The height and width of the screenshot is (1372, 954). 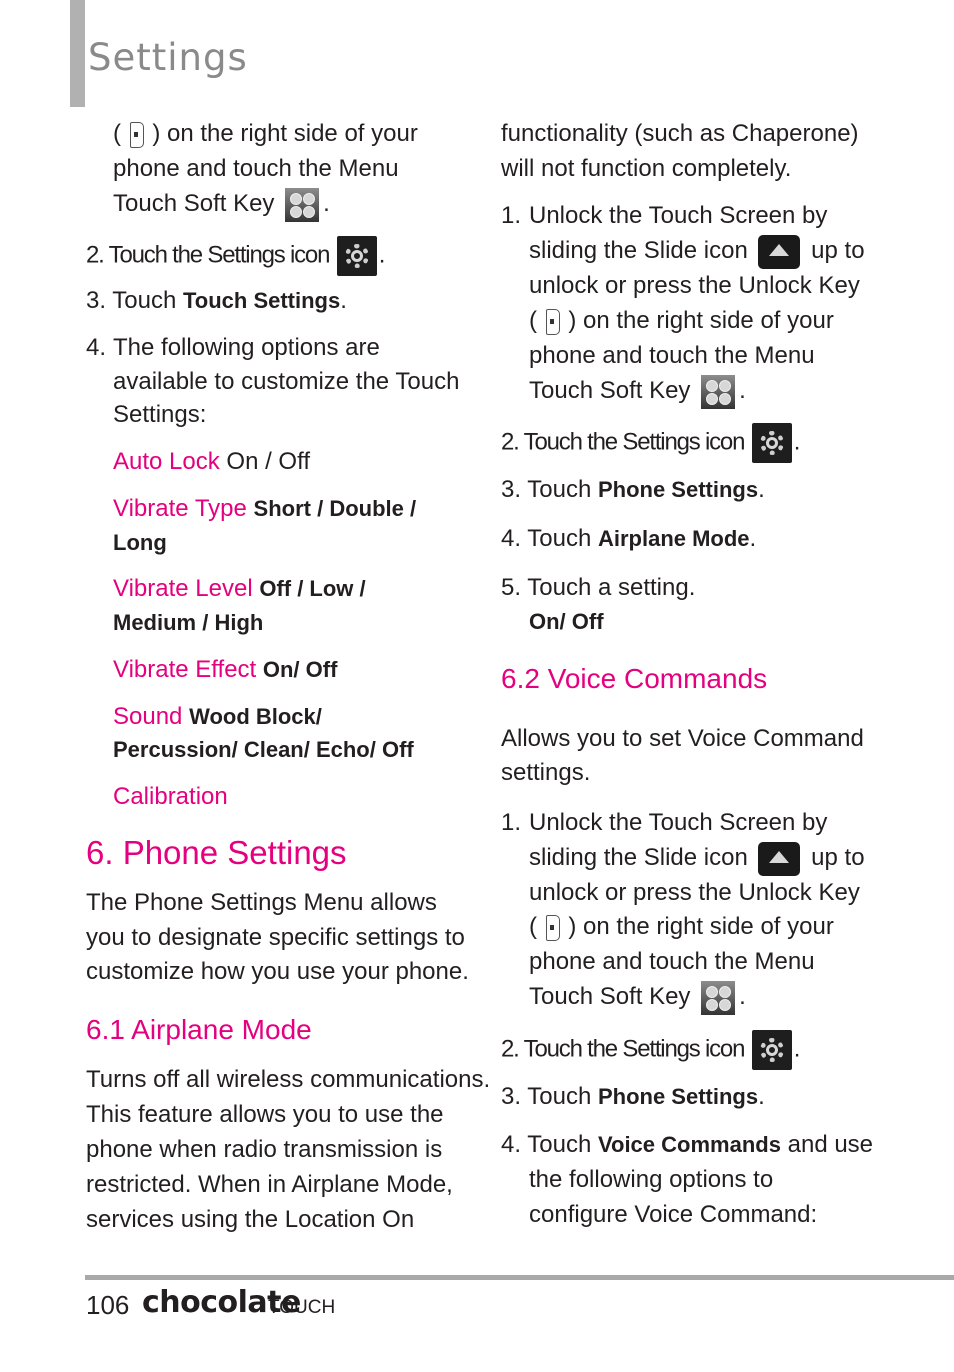 What do you see at coordinates (678, 822) in the screenshot?
I see `voice-step-1-line: Unlock the Touch Screen by` at bounding box center [678, 822].